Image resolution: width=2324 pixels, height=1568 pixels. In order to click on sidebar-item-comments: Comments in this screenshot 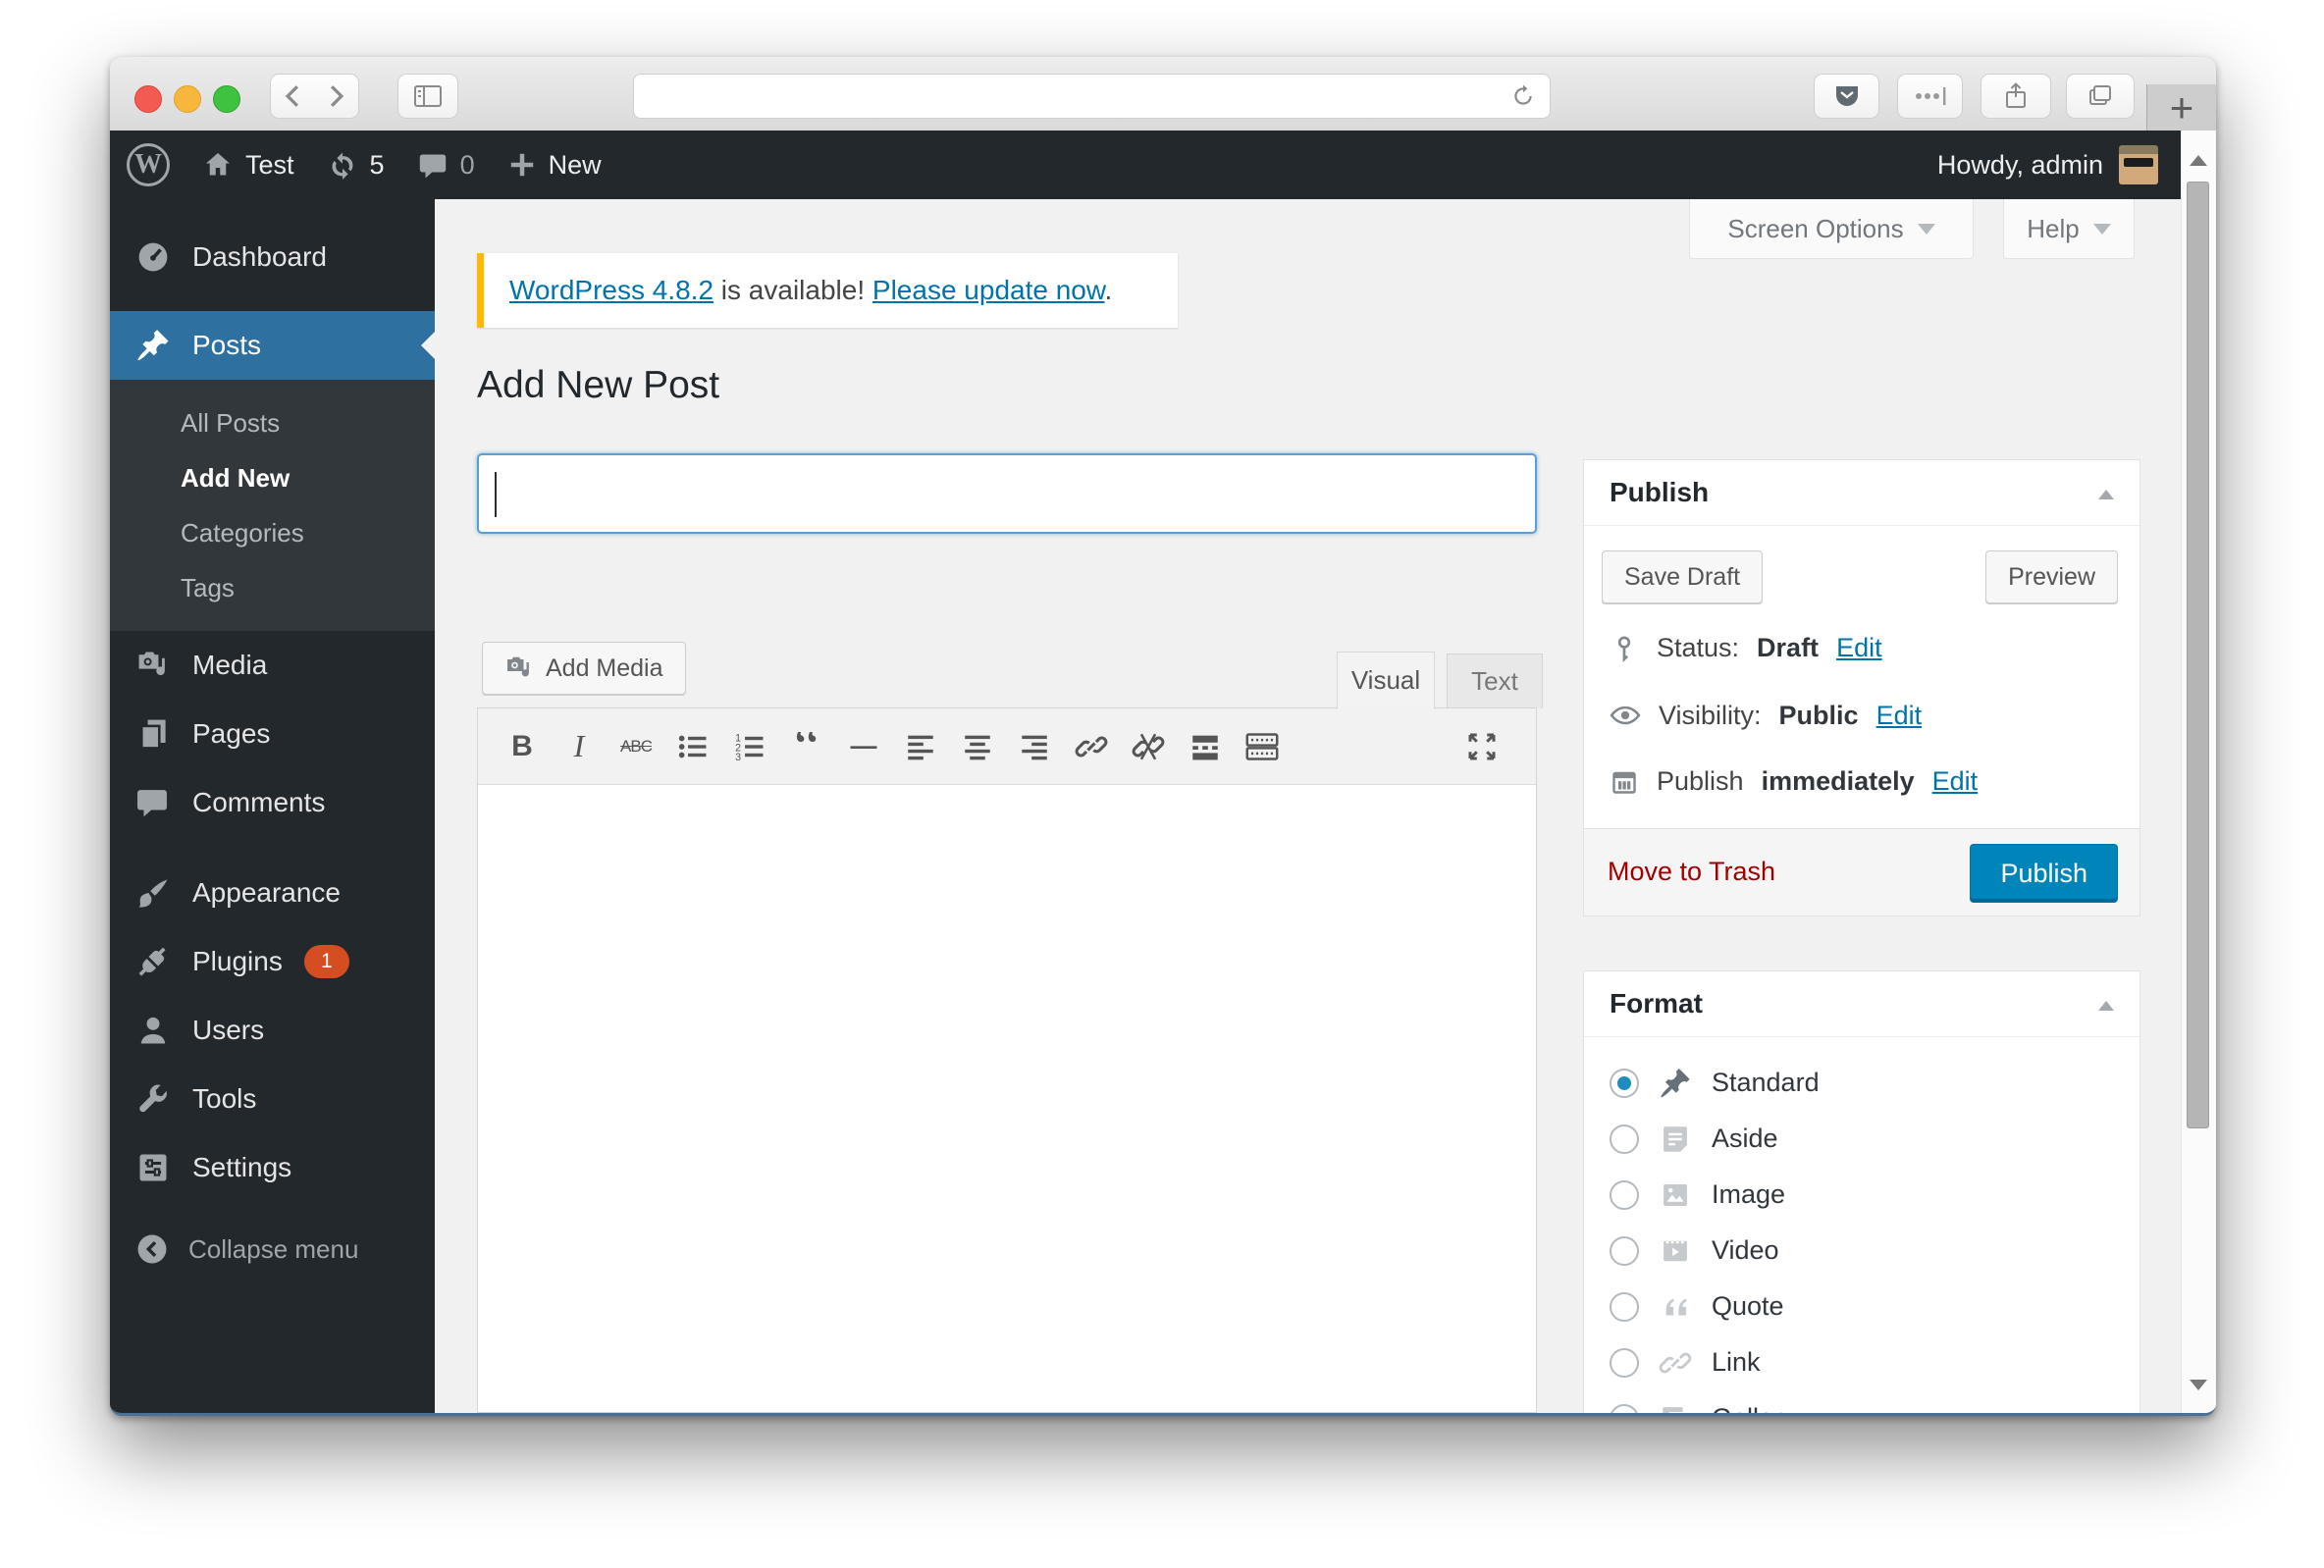, I will do `click(272, 803)`.